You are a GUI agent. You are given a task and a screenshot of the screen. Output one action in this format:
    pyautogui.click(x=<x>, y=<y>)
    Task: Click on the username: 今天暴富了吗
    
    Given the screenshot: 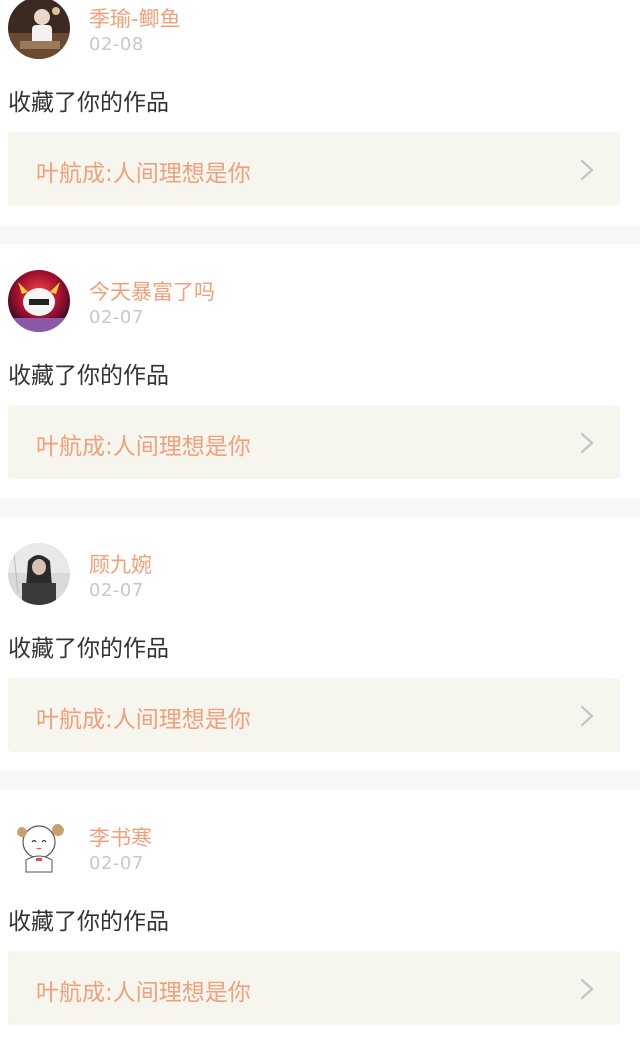 What is the action you would take?
    pyautogui.click(x=152, y=291)
    